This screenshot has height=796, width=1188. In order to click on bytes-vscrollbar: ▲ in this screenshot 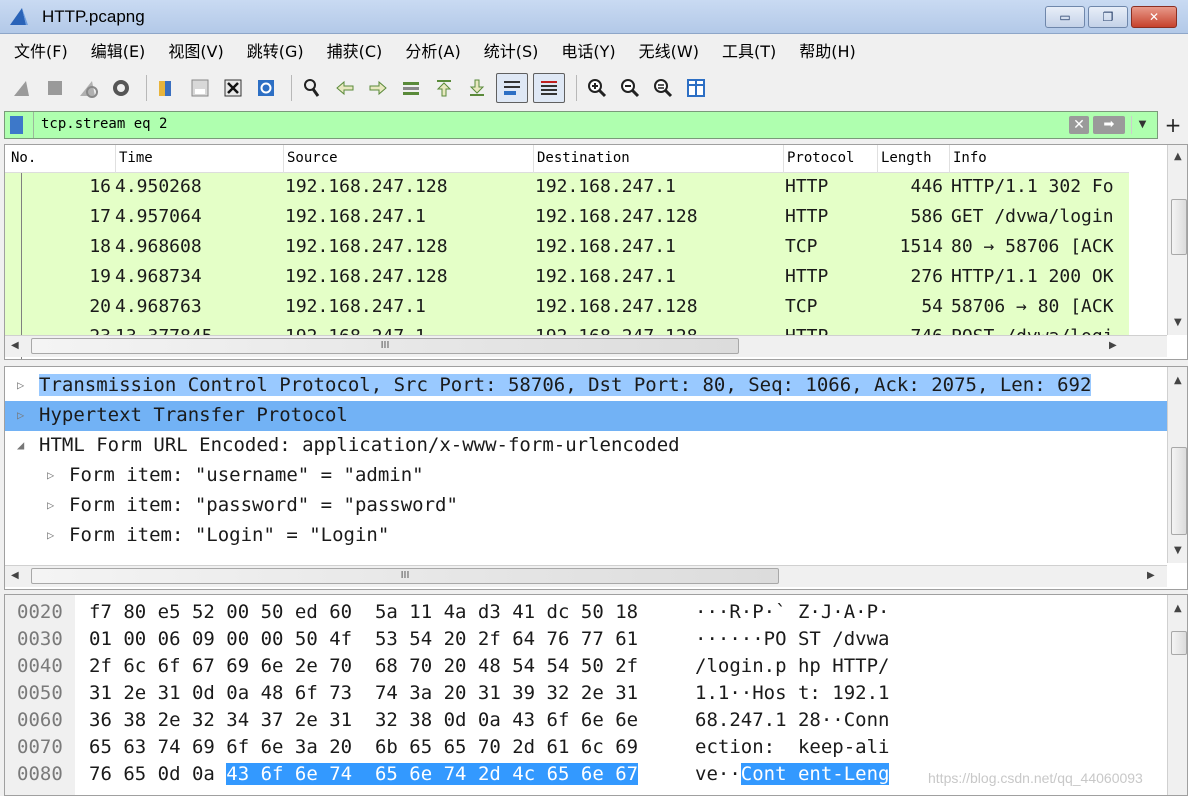, I will do `click(1177, 695)`.